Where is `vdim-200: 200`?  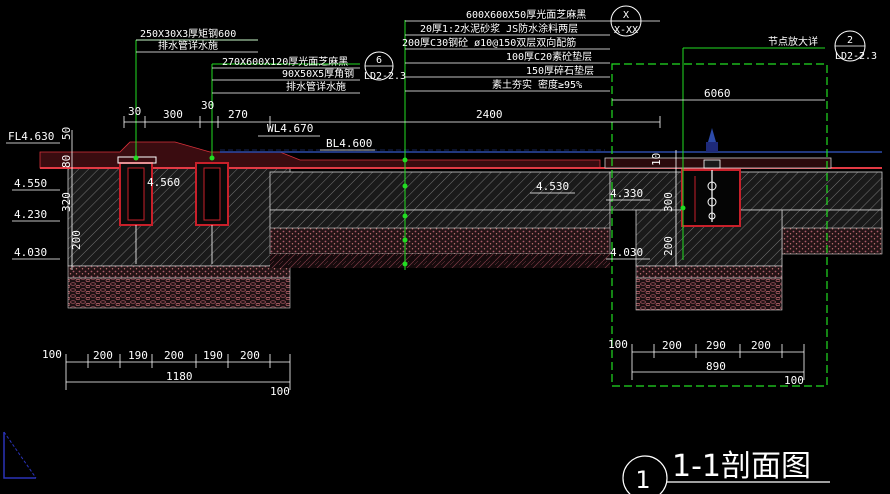
vdim-200: 200 is located at coordinates (76, 240).